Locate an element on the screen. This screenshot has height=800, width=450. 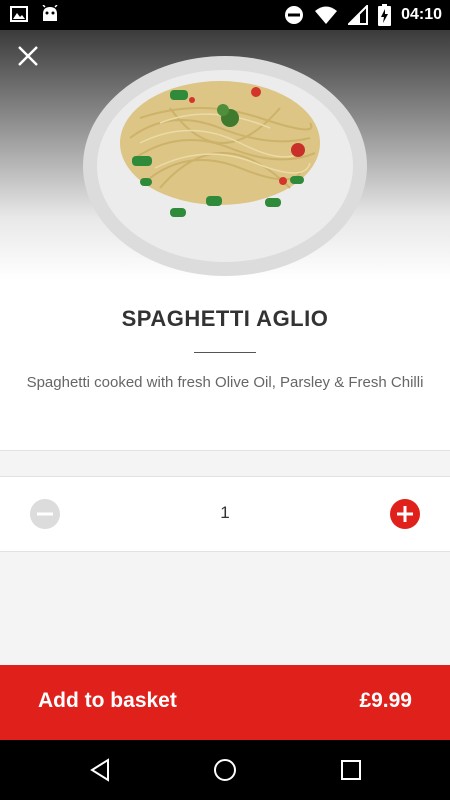
quantity-value: 1 is located at coordinates (225, 512).